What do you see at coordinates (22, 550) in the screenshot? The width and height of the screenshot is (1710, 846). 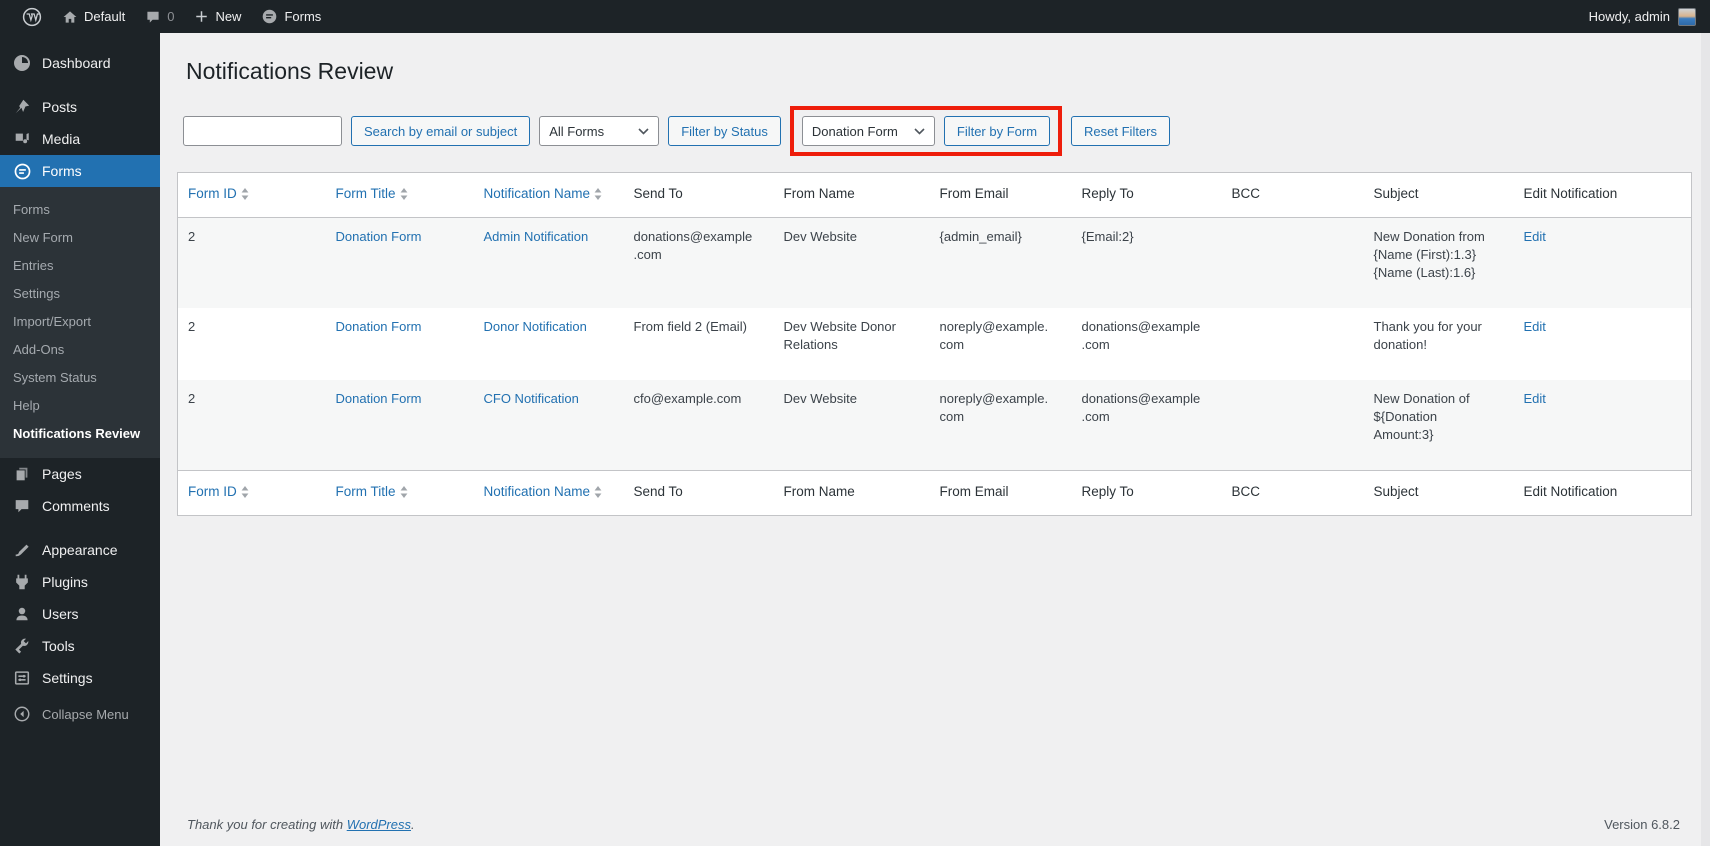 I see `brush-icon` at bounding box center [22, 550].